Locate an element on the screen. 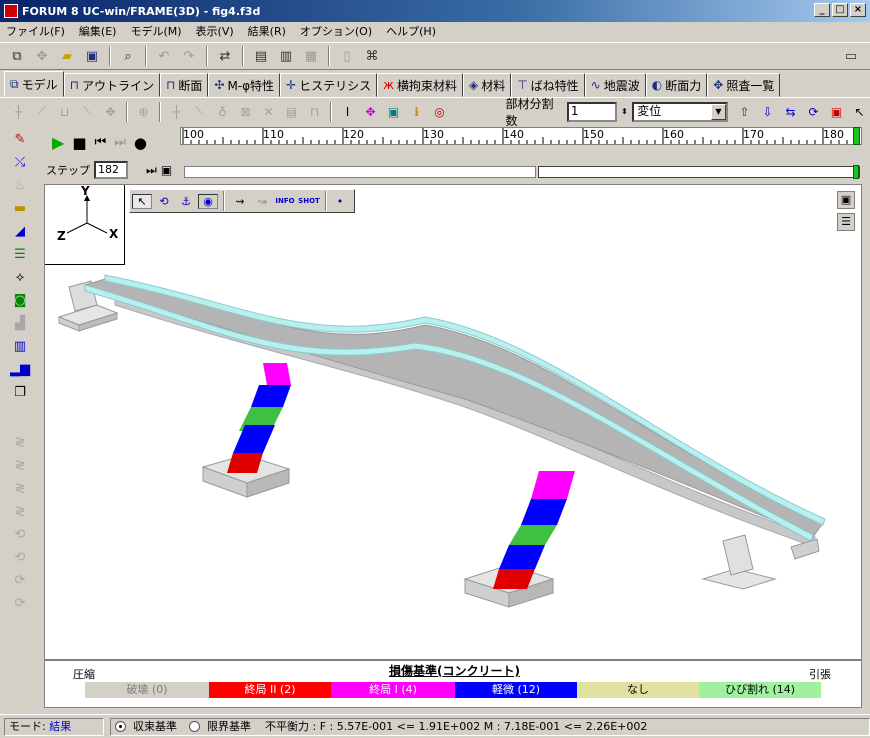 The height and width of the screenshot is (738, 870). ratio-icon: ▣ is located at coordinates (836, 112).